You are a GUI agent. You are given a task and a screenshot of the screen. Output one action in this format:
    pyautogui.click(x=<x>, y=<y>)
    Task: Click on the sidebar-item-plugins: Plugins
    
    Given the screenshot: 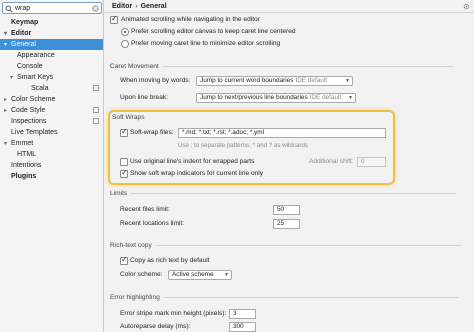 What is the action you would take?
    pyautogui.click(x=51, y=176)
    